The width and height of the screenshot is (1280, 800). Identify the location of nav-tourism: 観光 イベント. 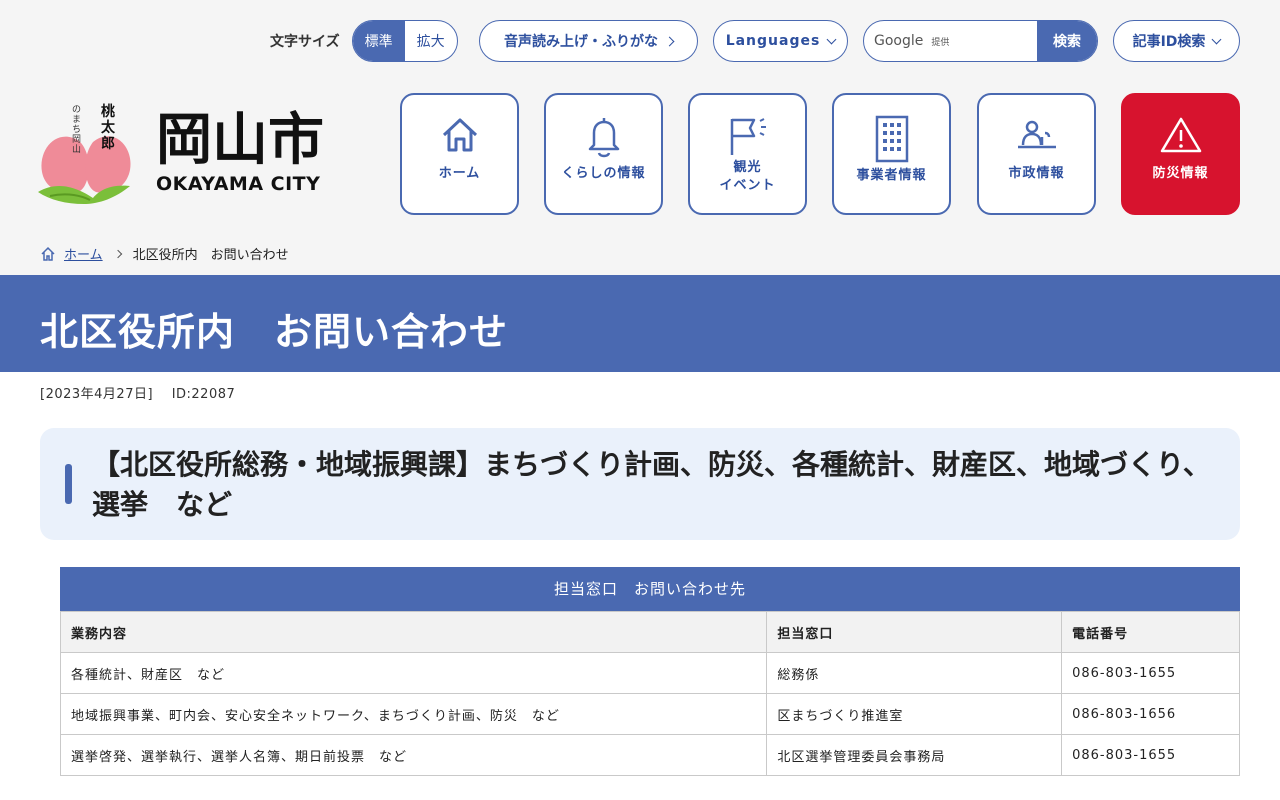
(747, 154).